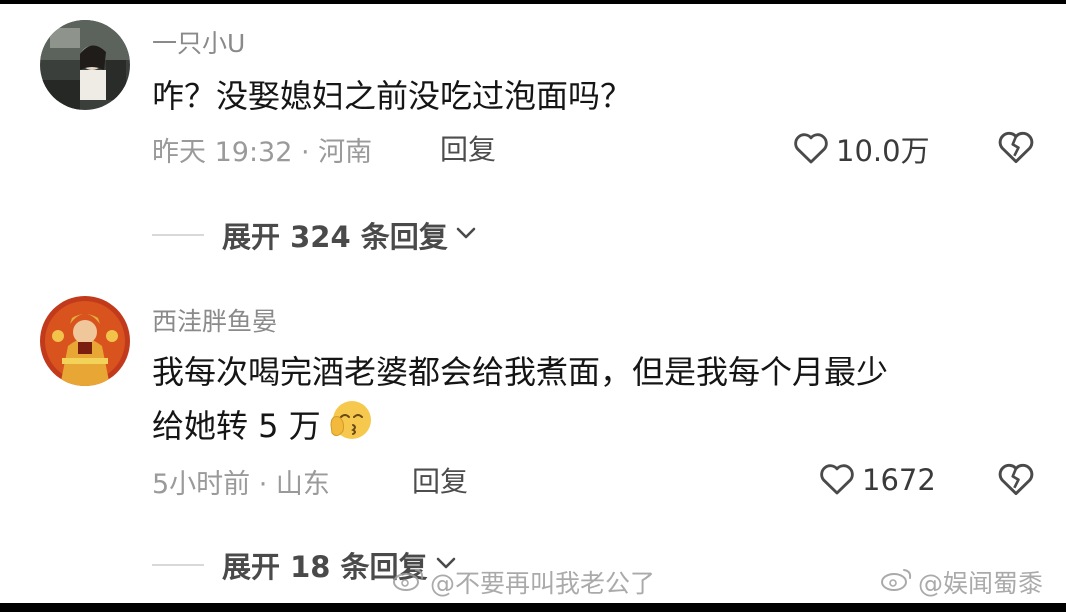 This screenshot has width=1066, height=612. I want to click on comment-meta: 5小时前 · 山东, so click(241, 484).